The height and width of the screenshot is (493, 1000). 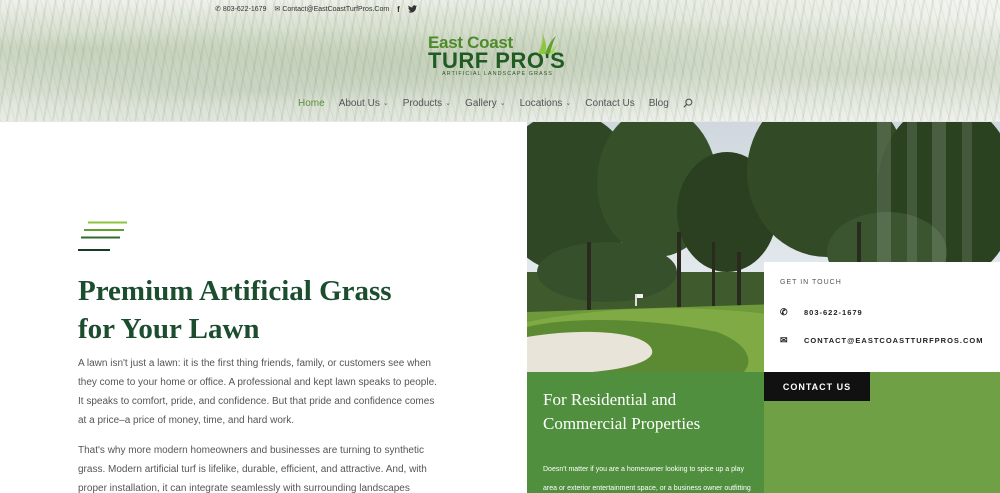 I want to click on topbar-phone-text: 803-622-1679, so click(x=244, y=9).